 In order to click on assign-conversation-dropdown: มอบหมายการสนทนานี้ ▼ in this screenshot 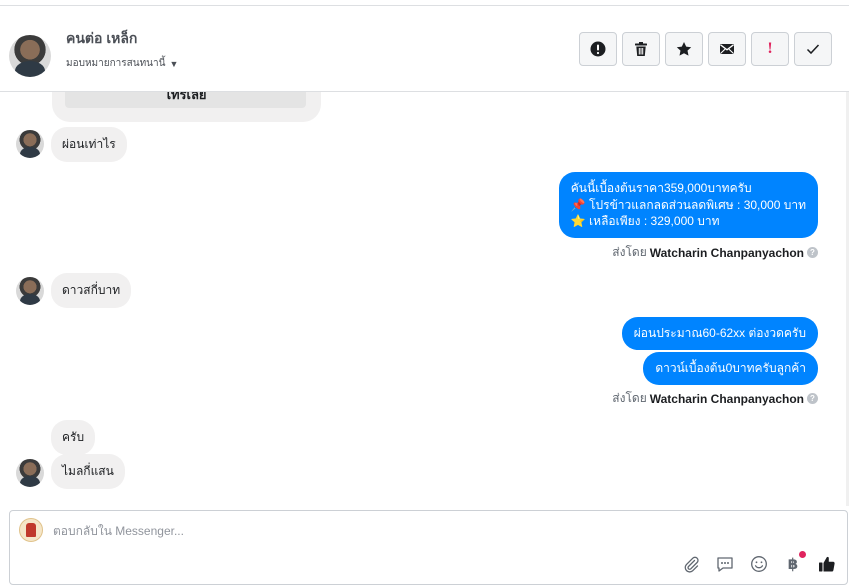, I will do `click(122, 63)`.